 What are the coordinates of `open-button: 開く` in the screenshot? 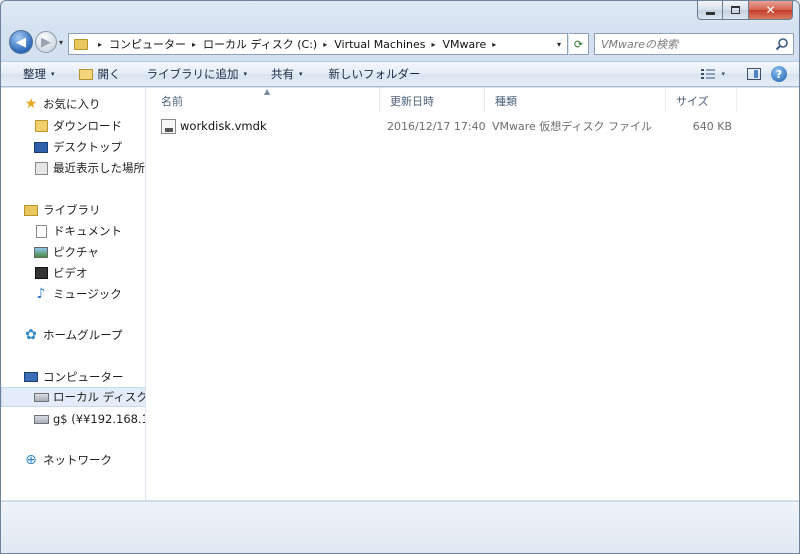 It's located at (100, 74).